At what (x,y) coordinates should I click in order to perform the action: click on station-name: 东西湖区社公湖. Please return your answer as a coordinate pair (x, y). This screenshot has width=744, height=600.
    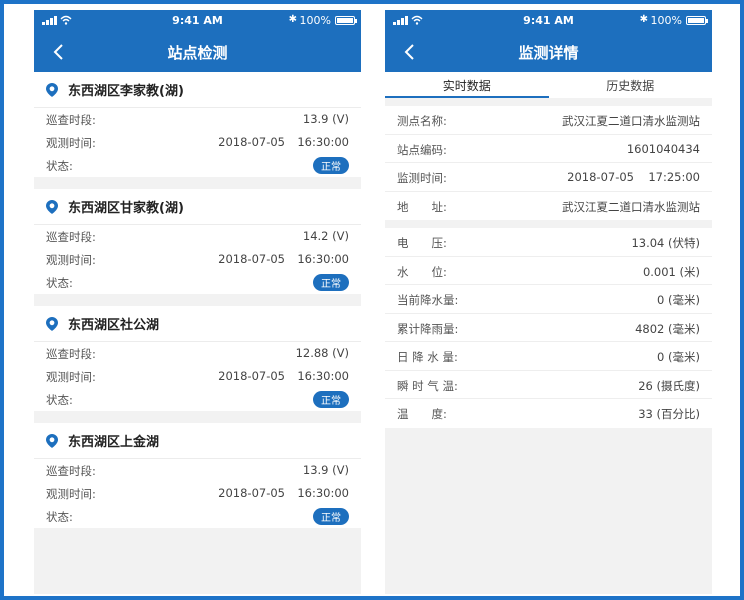
    Looking at the image, I should click on (114, 325).